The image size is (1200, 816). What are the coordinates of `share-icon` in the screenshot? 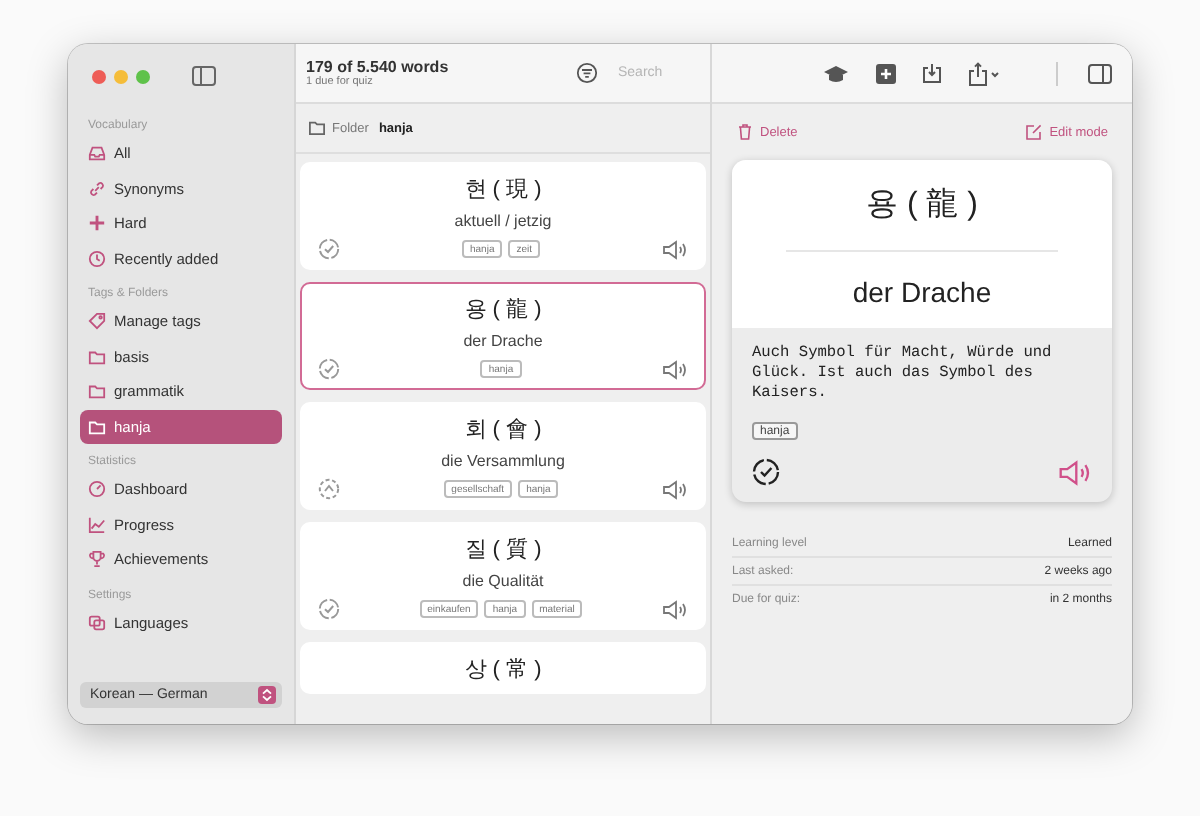 It's located at (985, 73).